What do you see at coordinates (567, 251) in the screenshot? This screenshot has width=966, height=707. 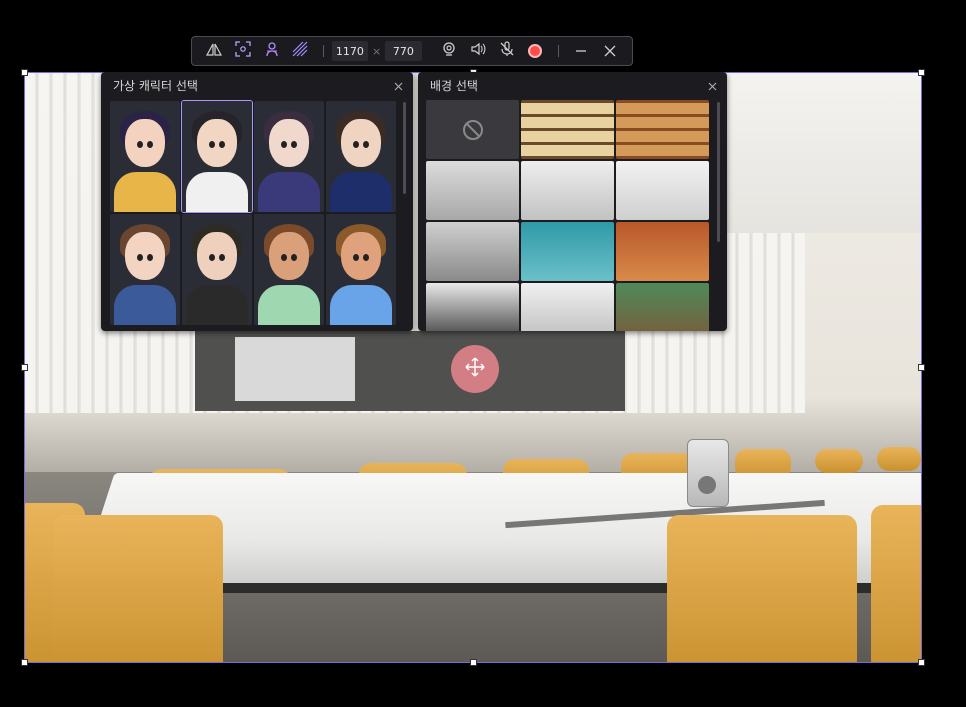 I see `bg-teal-texture` at bounding box center [567, 251].